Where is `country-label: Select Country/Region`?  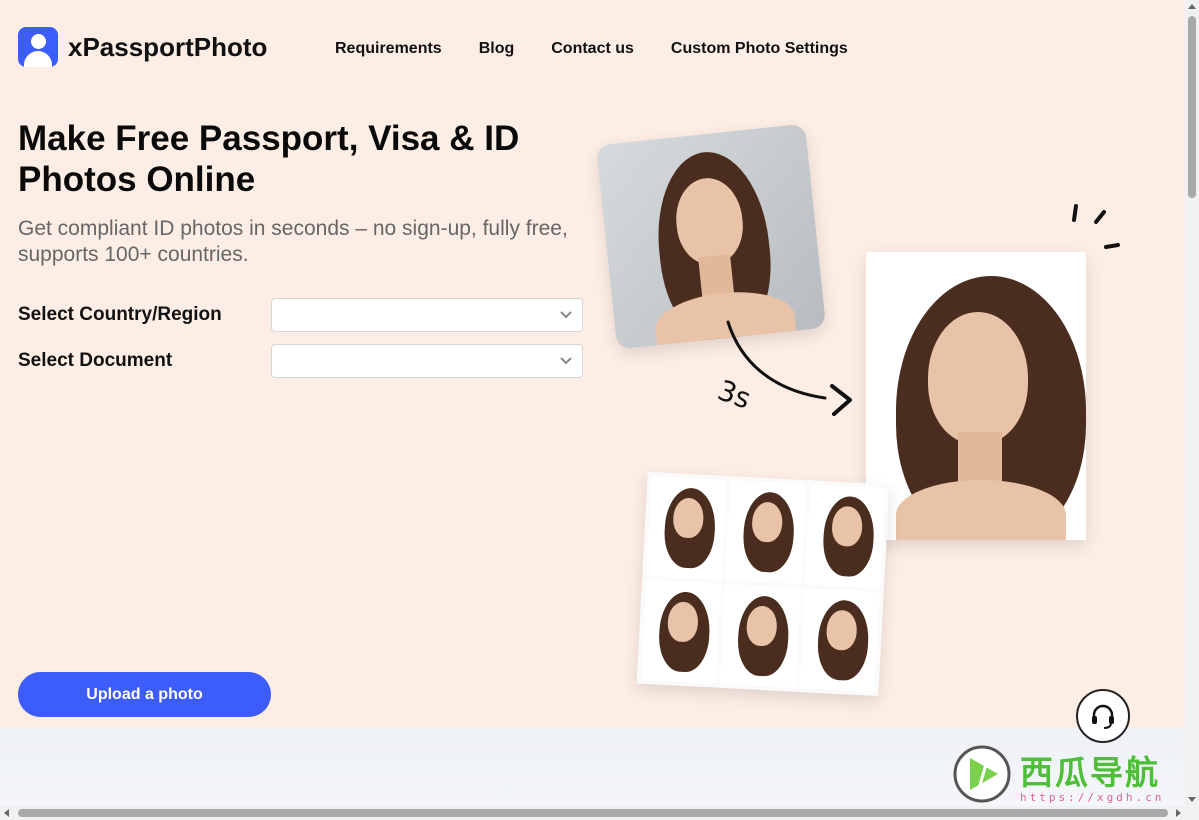 country-label: Select Country/Region is located at coordinates (120, 314).